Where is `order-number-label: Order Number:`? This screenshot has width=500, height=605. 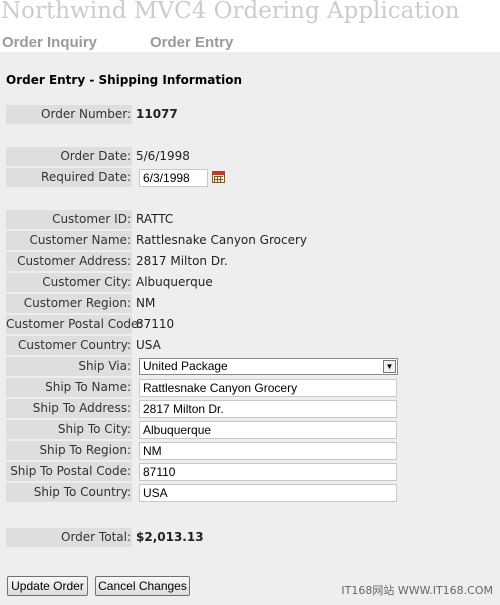 order-number-label: Order Number: is located at coordinates (69, 114).